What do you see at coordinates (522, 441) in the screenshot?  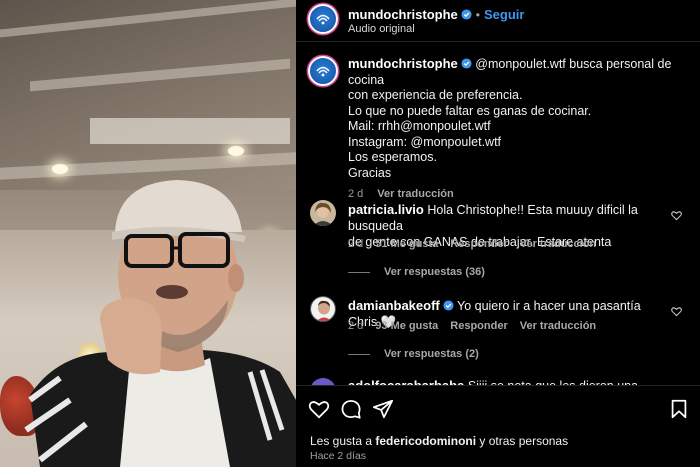 I see `likes-suffix: y otras personas` at bounding box center [522, 441].